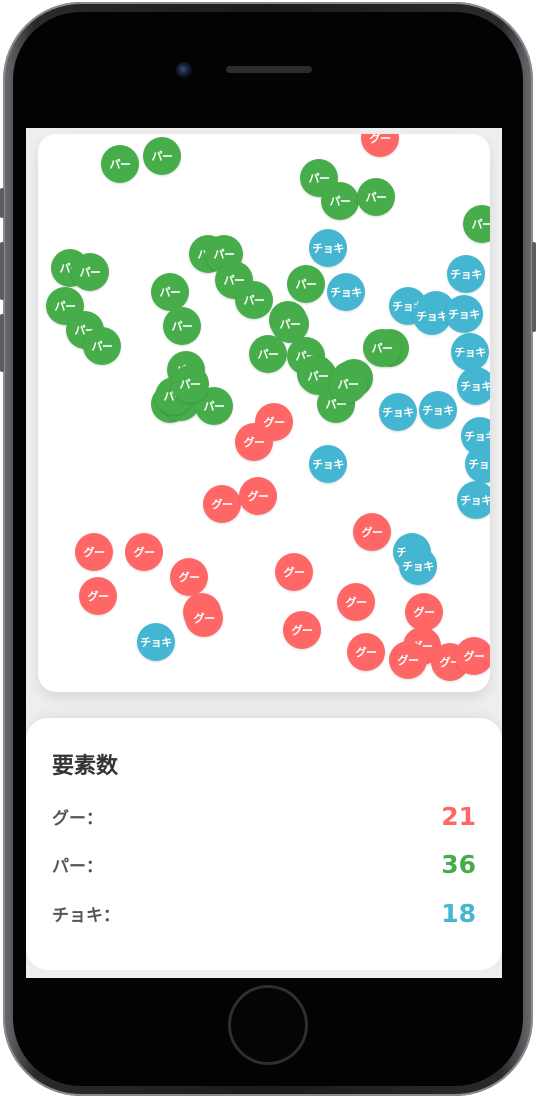  What do you see at coordinates (86, 916) in the screenshot?
I see `scissors-count-label: チョキ：` at bounding box center [86, 916].